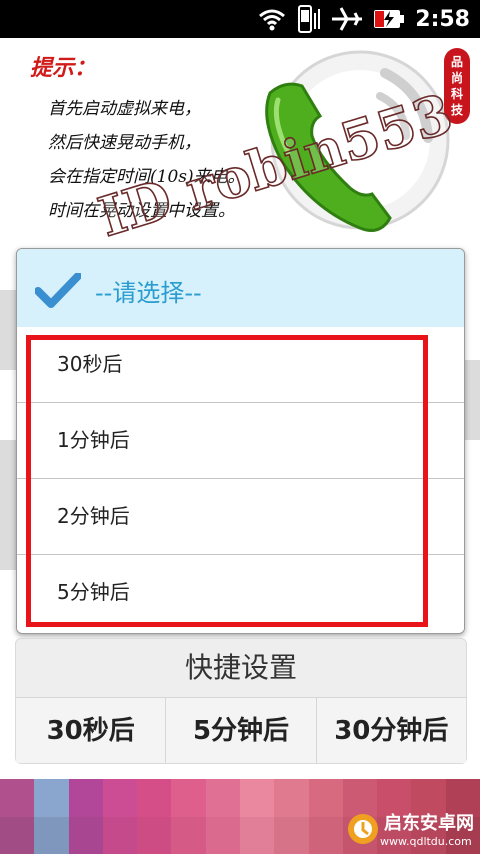 This screenshot has width=480, height=854. I want to click on battery-charging-icon, so click(389, 19).